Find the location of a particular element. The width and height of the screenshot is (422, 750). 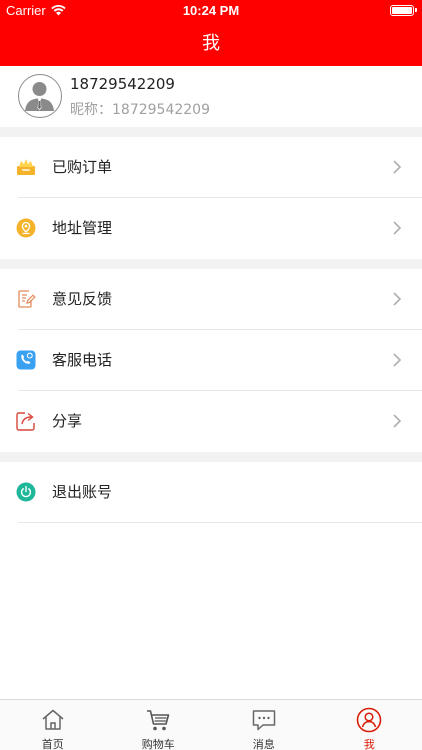

crown-box-icon is located at coordinates (26, 167).